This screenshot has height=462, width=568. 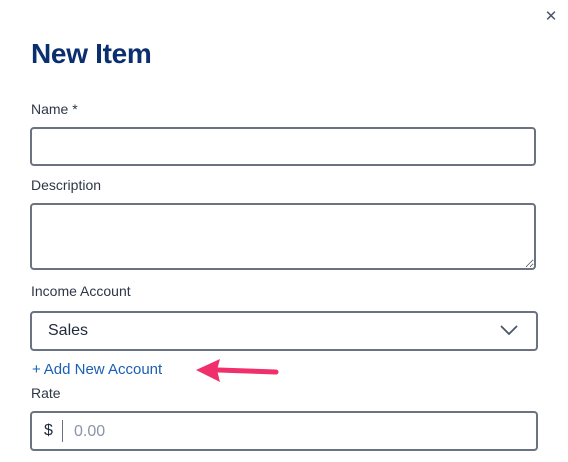 I want to click on description-textarea, so click(x=283, y=236).